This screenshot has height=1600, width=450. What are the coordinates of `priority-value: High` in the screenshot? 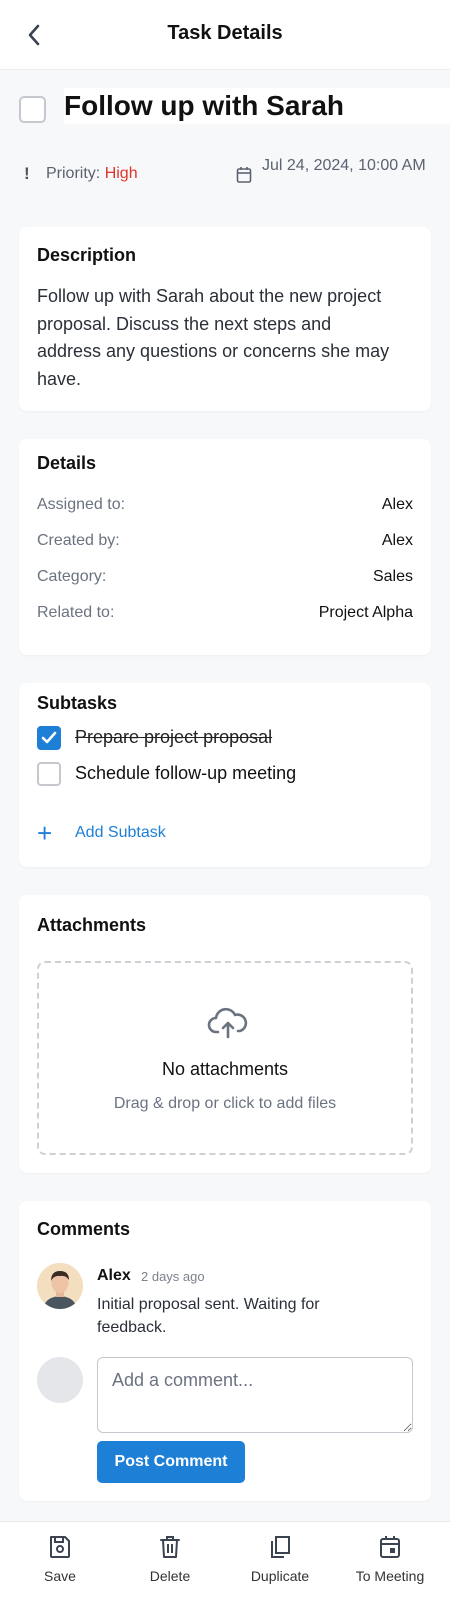 It's located at (121, 173).